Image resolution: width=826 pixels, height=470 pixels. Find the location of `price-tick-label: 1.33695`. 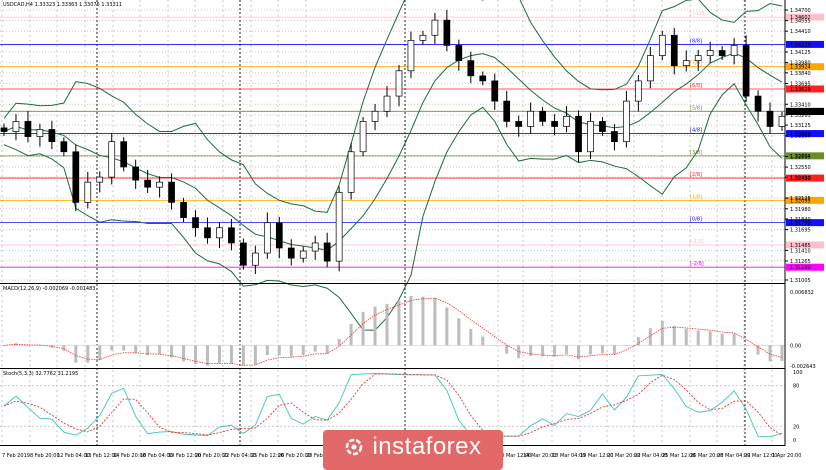

price-tick-label: 1.33695 is located at coordinates (800, 84).